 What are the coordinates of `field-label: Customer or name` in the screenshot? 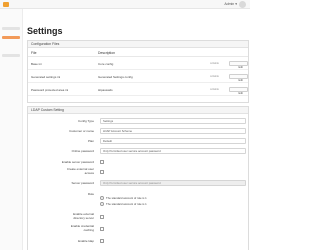 It's located at (81, 131).